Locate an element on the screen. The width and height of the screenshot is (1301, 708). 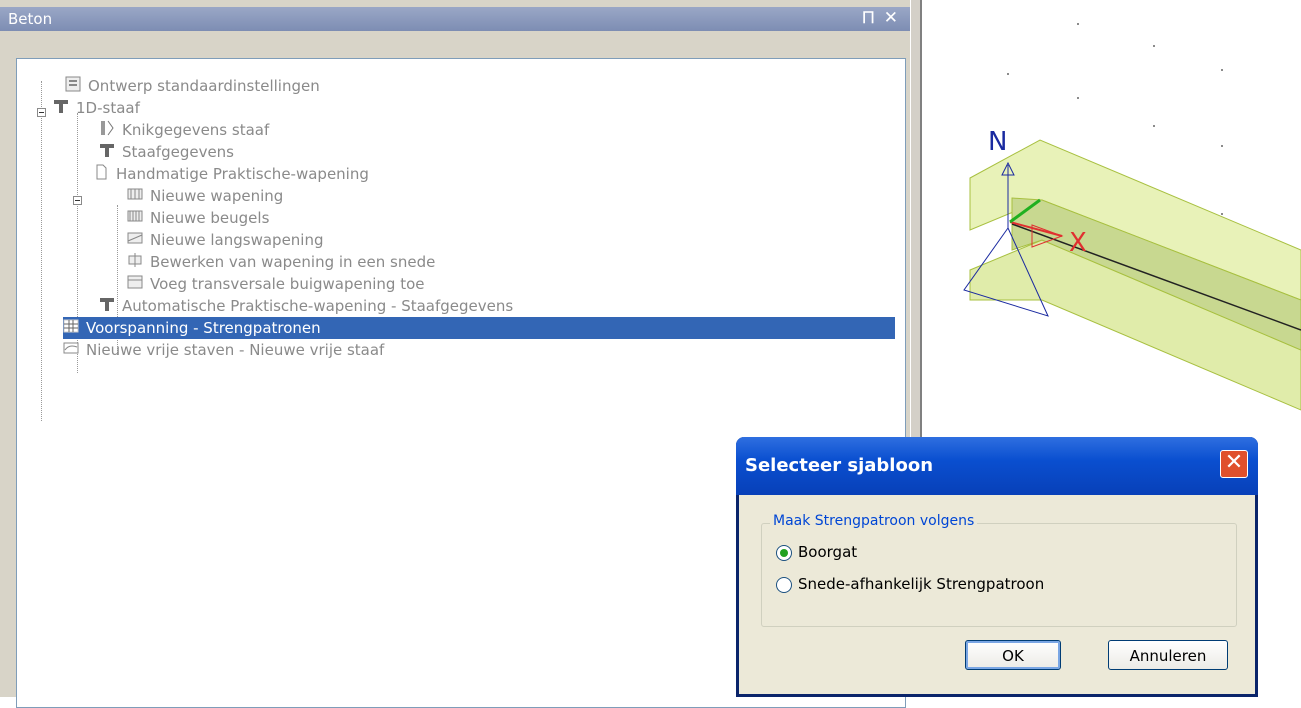
grid-icon is located at coordinates (71, 329).